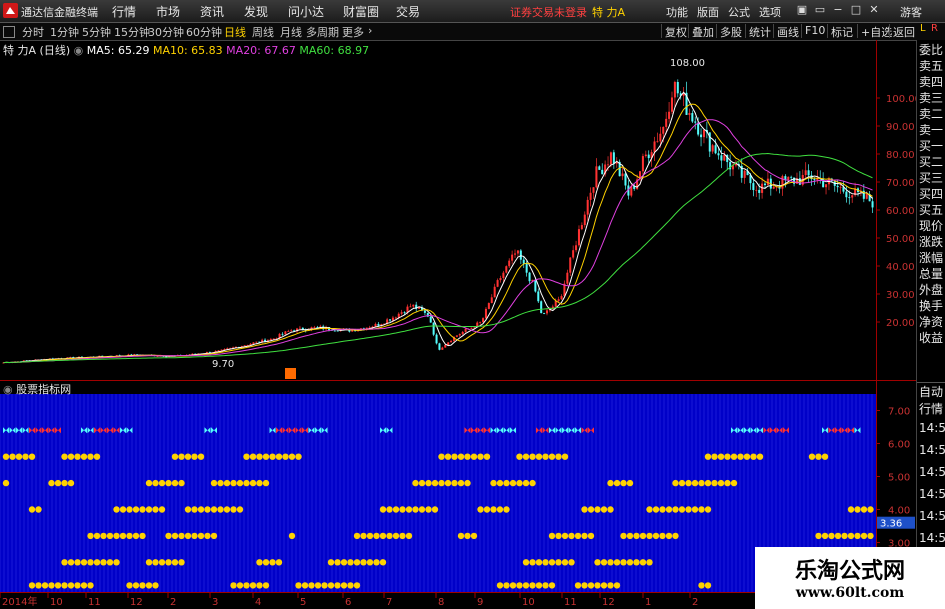  I want to click on menu-discover: 发现, so click(256, 11).